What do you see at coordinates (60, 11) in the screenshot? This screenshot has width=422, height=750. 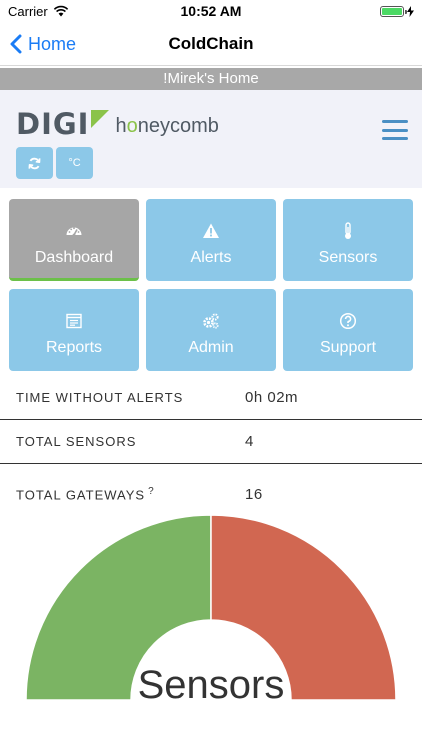 I see `wifi-icon` at bounding box center [60, 11].